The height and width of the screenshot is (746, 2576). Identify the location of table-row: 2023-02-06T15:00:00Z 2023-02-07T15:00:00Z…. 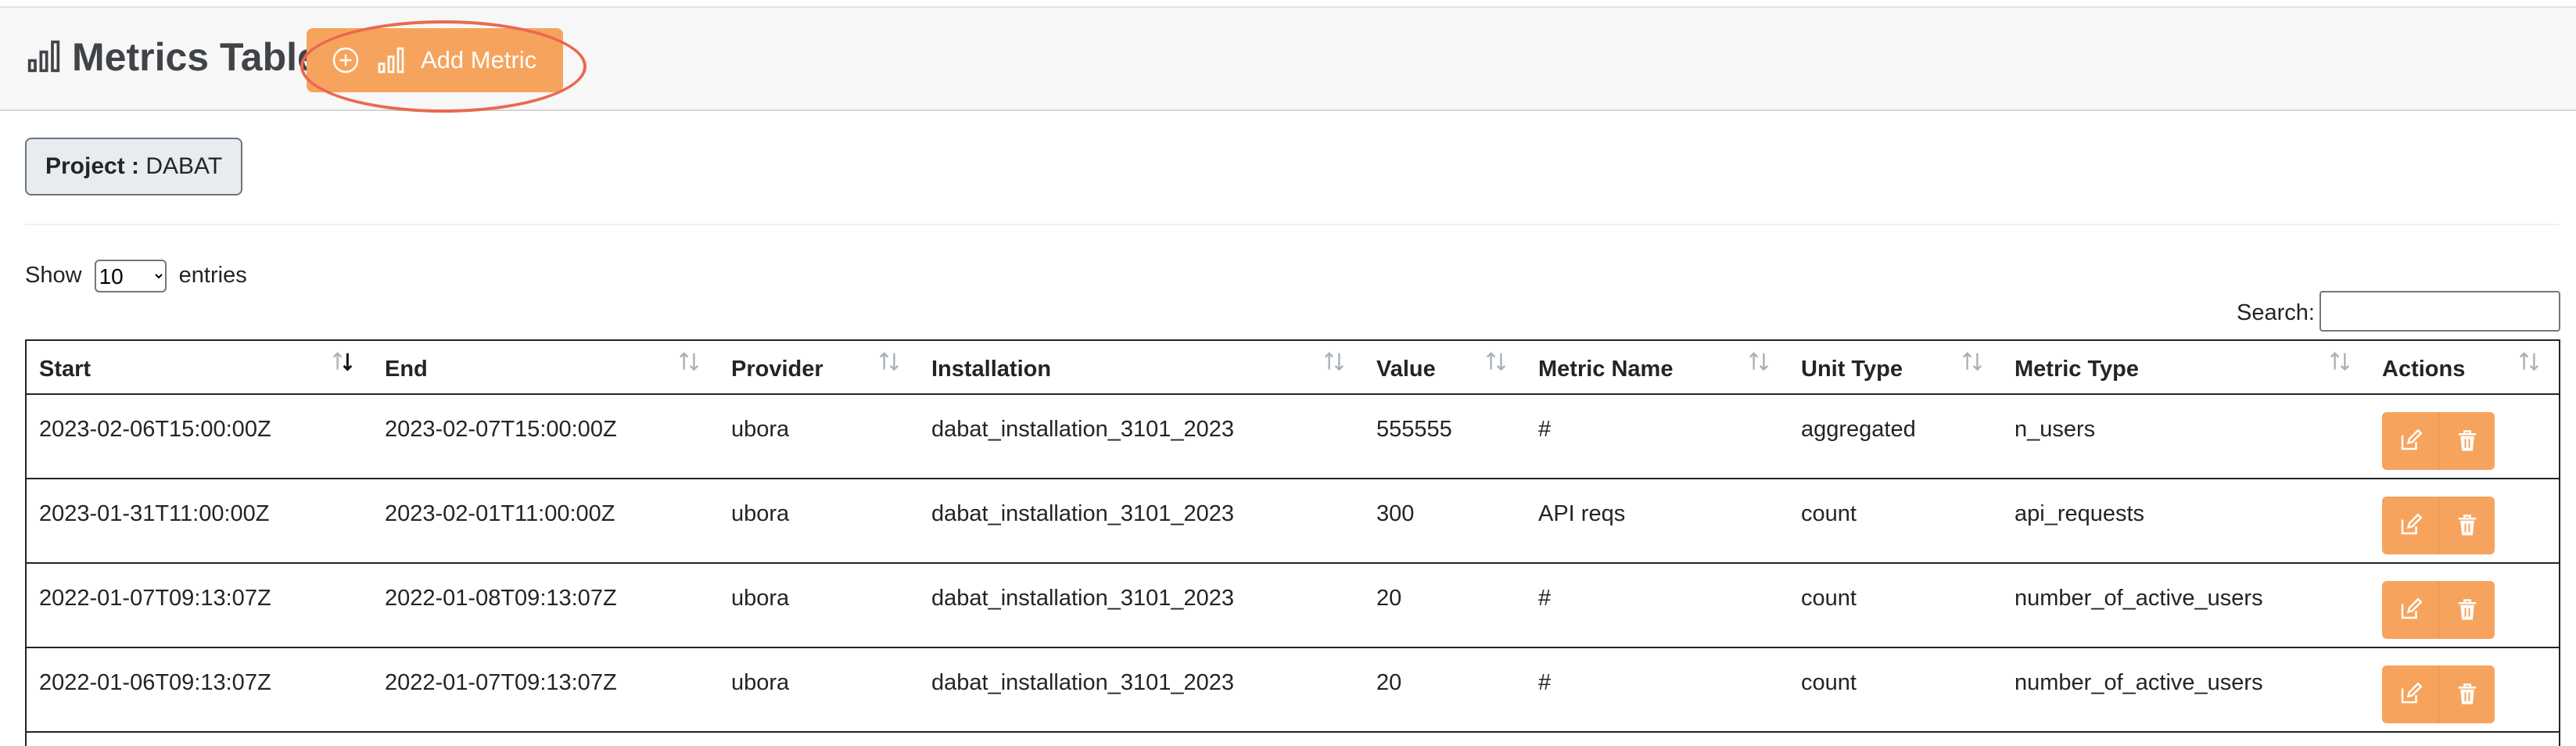
(1293, 436).